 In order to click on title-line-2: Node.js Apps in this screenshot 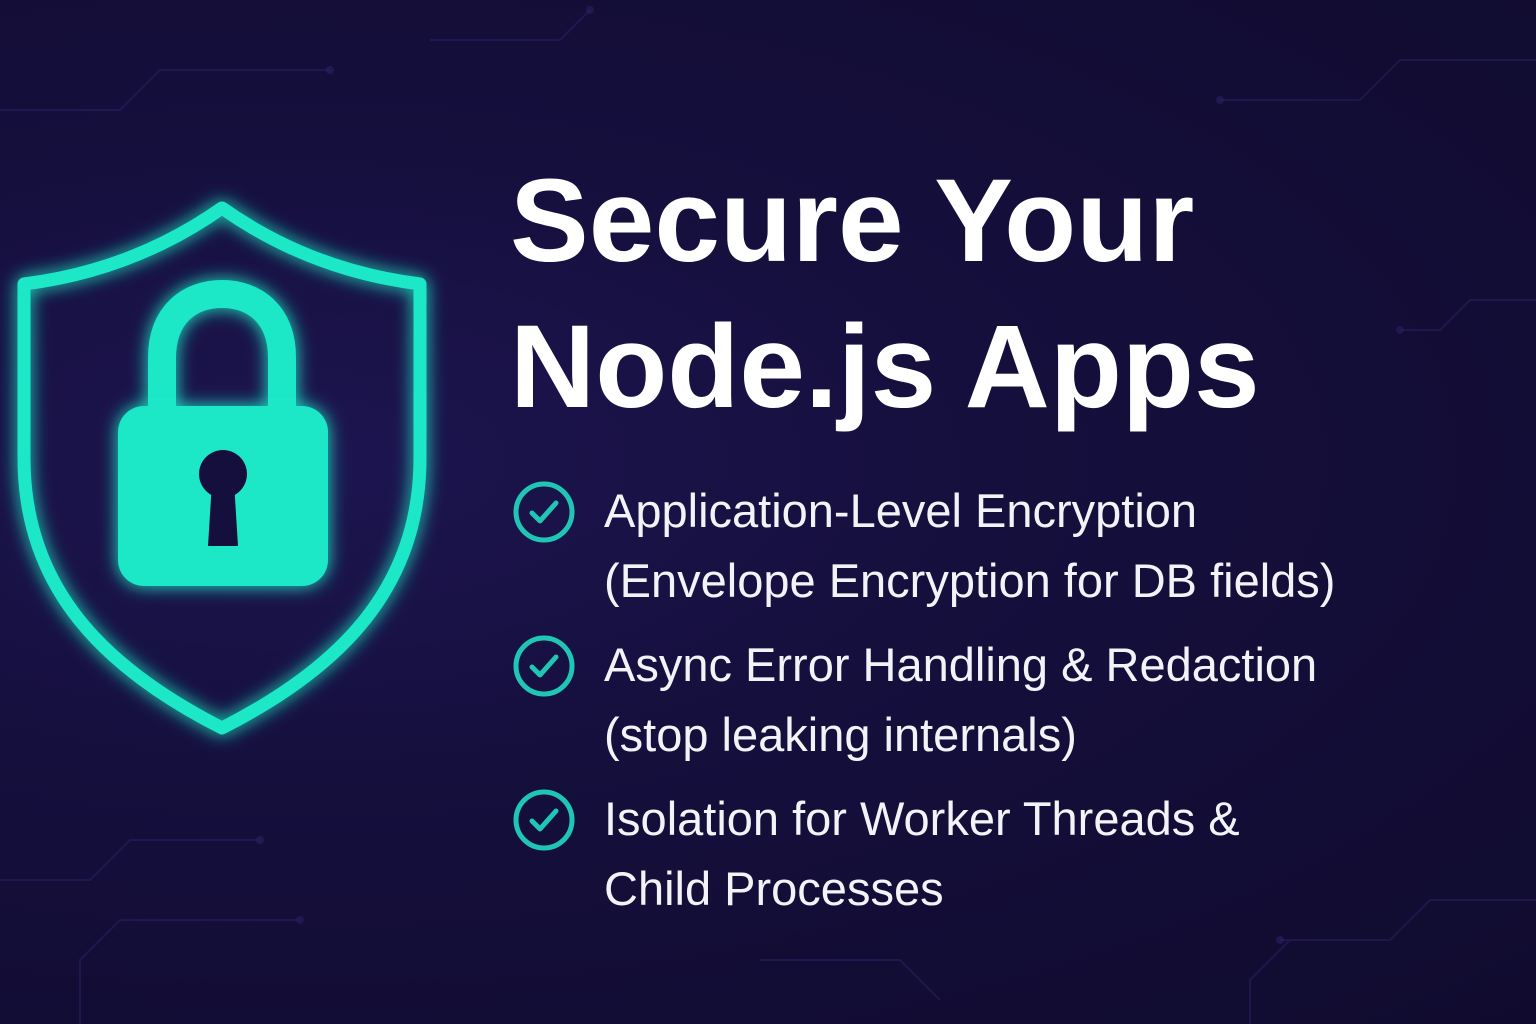, I will do `click(885, 367)`.